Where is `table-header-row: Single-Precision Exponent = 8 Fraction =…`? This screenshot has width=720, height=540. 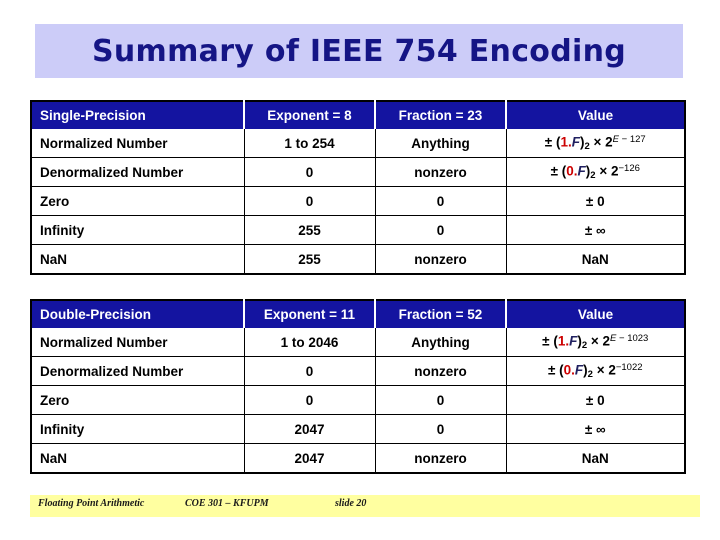 table-header-row: Single-Precision Exponent = 8 Fraction =… is located at coordinates (358, 114).